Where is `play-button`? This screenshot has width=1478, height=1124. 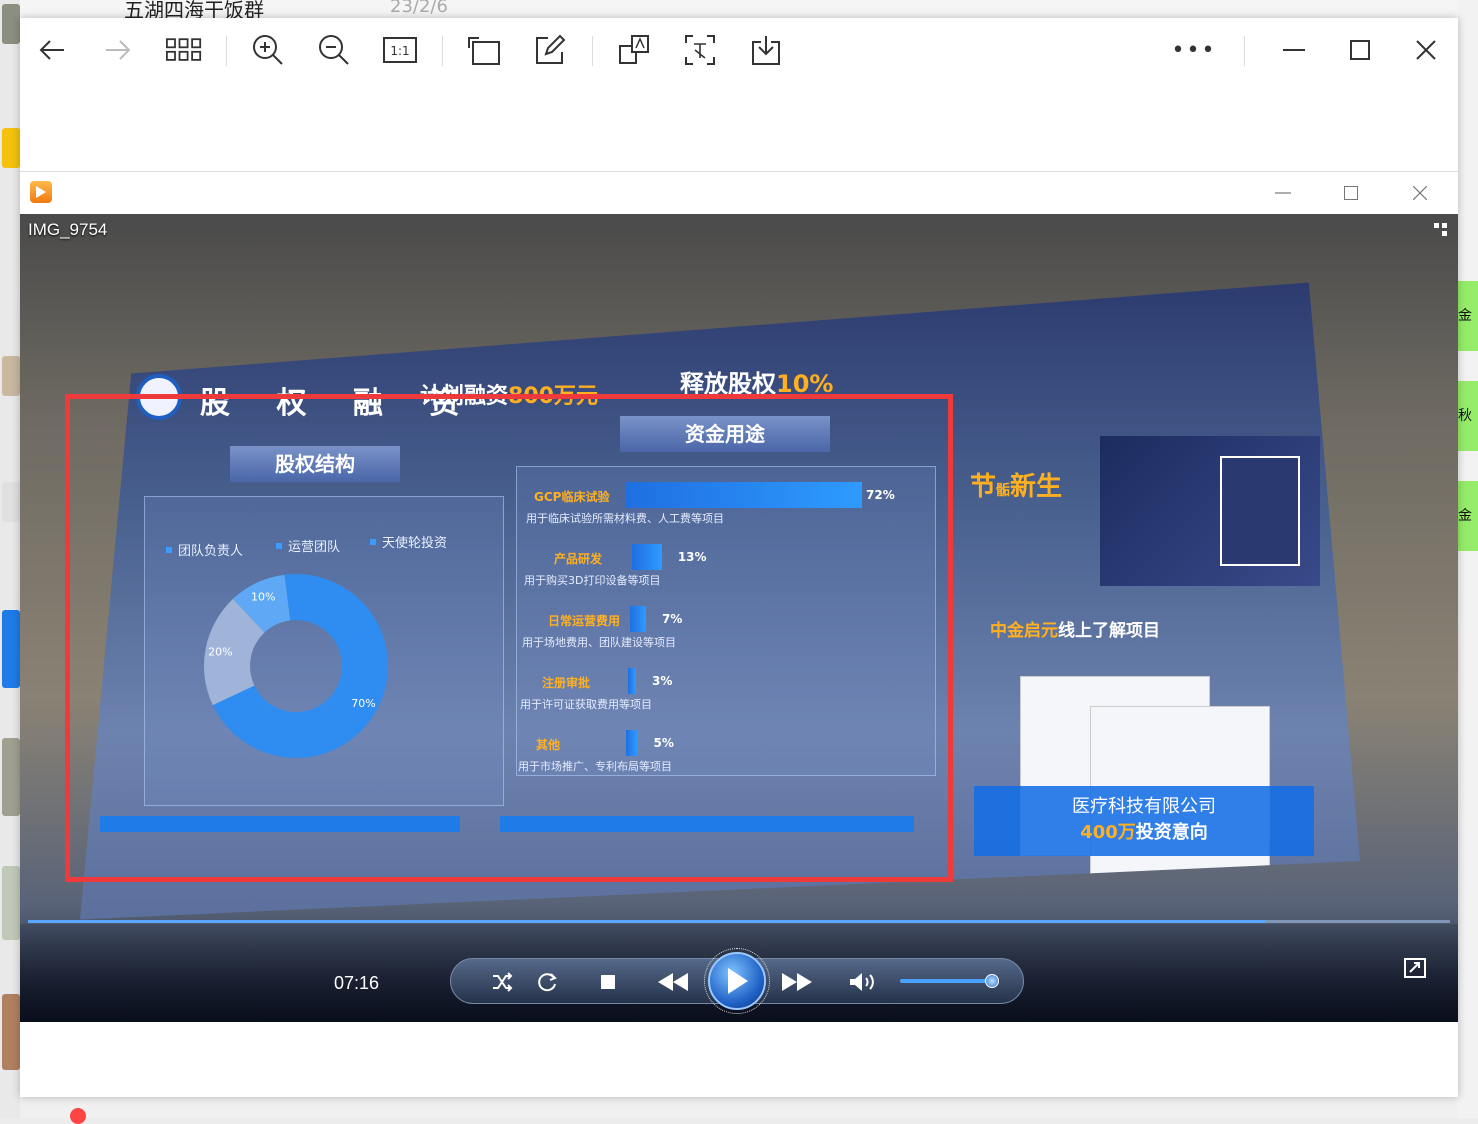 play-button is located at coordinates (737, 981).